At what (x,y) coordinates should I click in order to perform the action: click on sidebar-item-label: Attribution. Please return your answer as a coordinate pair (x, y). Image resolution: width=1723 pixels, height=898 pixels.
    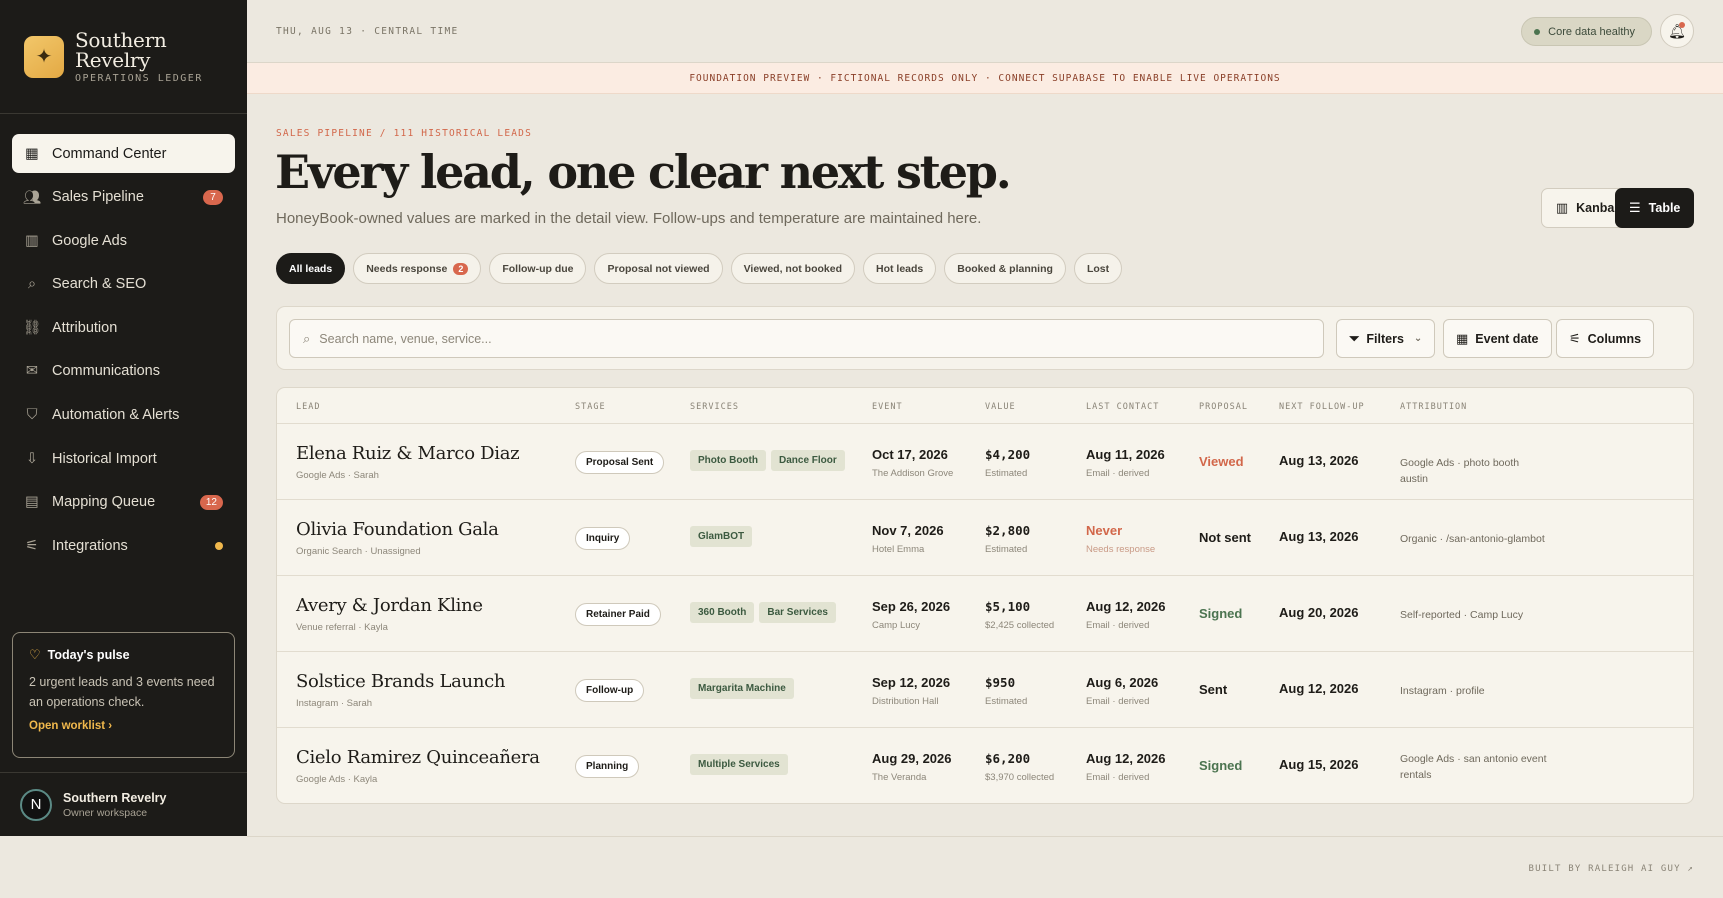
    Looking at the image, I should click on (85, 327).